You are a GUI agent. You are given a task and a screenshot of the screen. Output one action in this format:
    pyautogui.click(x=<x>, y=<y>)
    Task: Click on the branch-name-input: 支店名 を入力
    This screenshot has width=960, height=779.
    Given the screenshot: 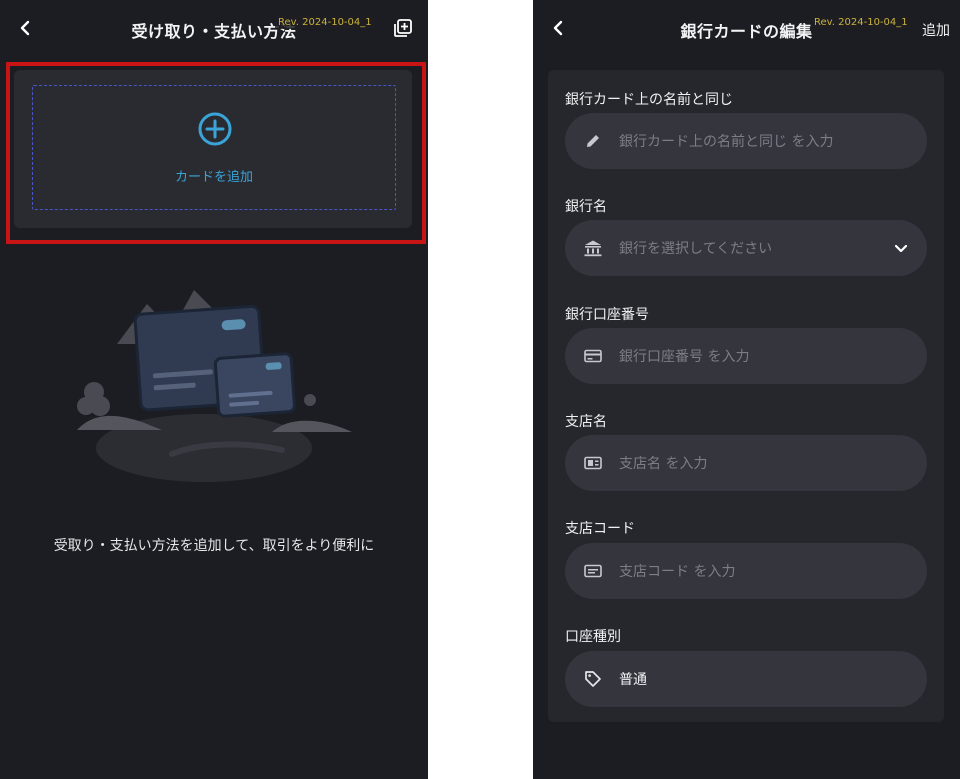 What is the action you would take?
    pyautogui.click(x=746, y=463)
    